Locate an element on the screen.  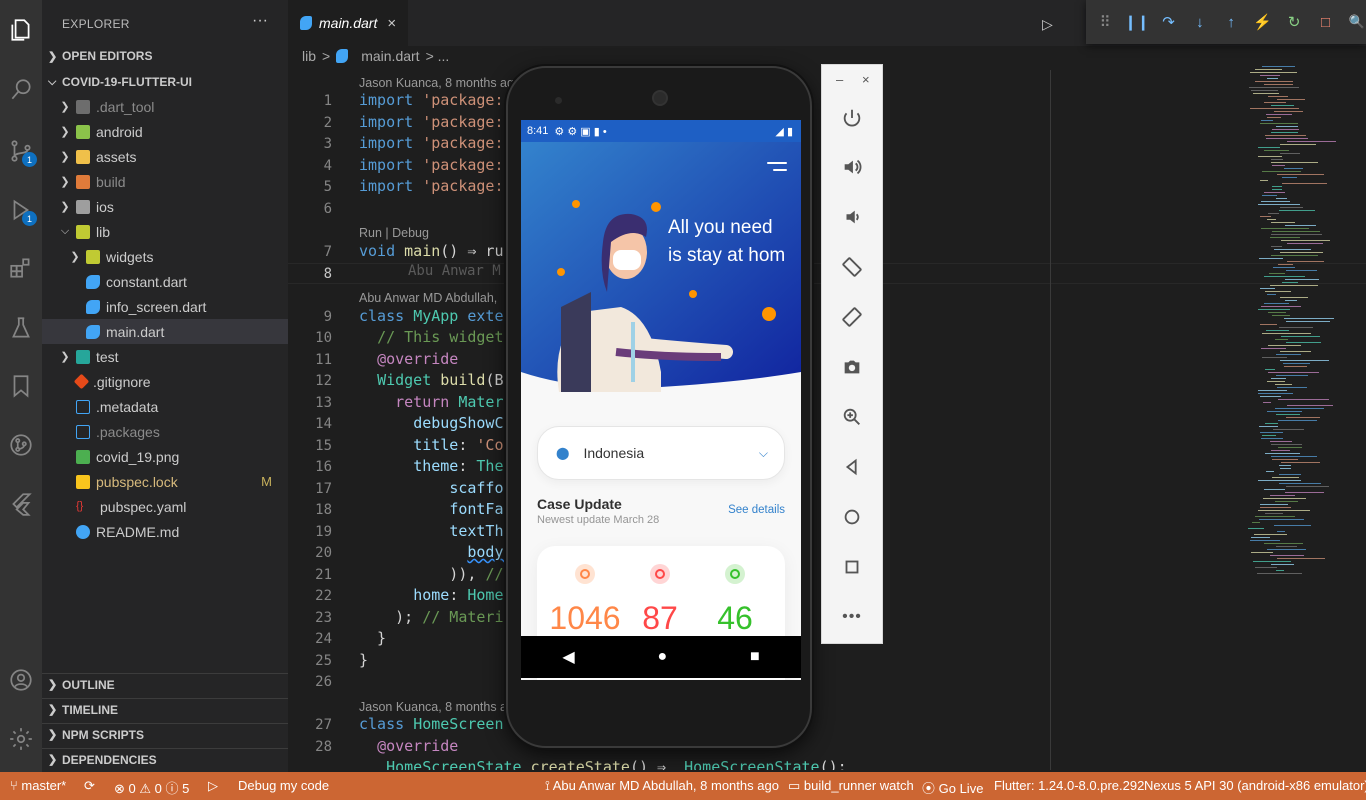
sync-icon: ⟳ is located at coordinates (89, 786).